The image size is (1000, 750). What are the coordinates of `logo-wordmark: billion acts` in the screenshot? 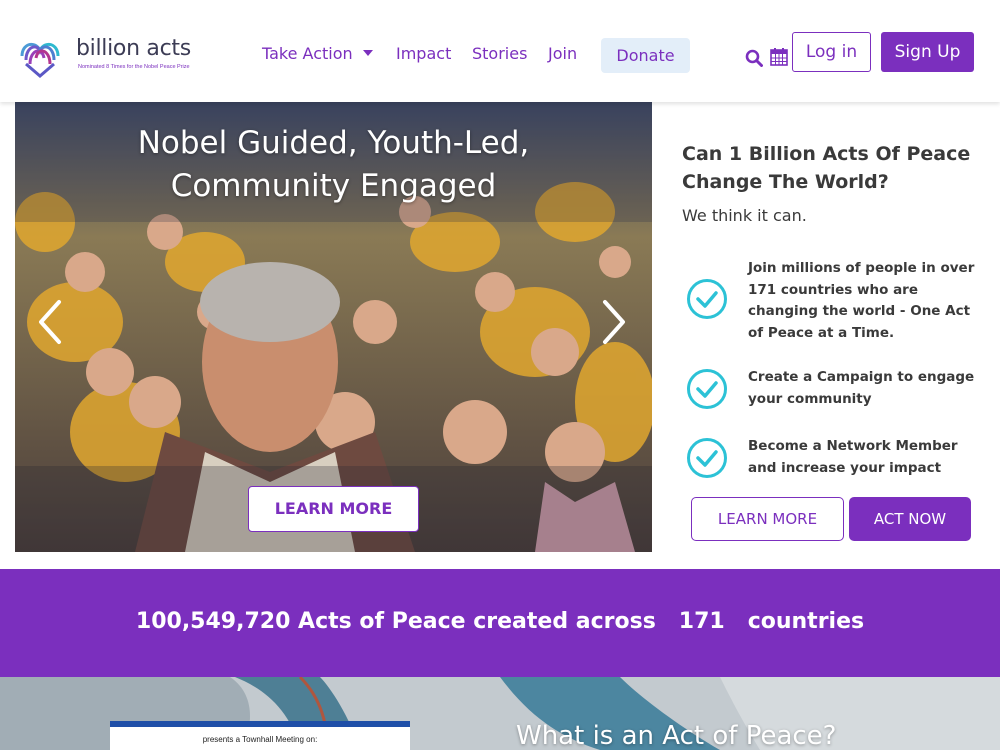 It's located at (133, 48).